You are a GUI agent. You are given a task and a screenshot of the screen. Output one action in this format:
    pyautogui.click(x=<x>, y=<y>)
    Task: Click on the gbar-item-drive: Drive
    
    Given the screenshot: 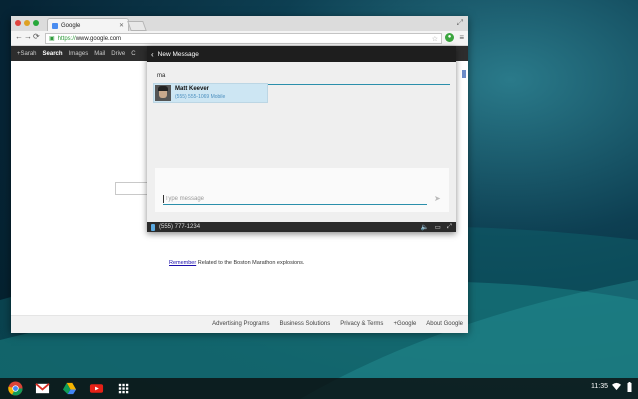 What is the action you would take?
    pyautogui.click(x=118, y=54)
    